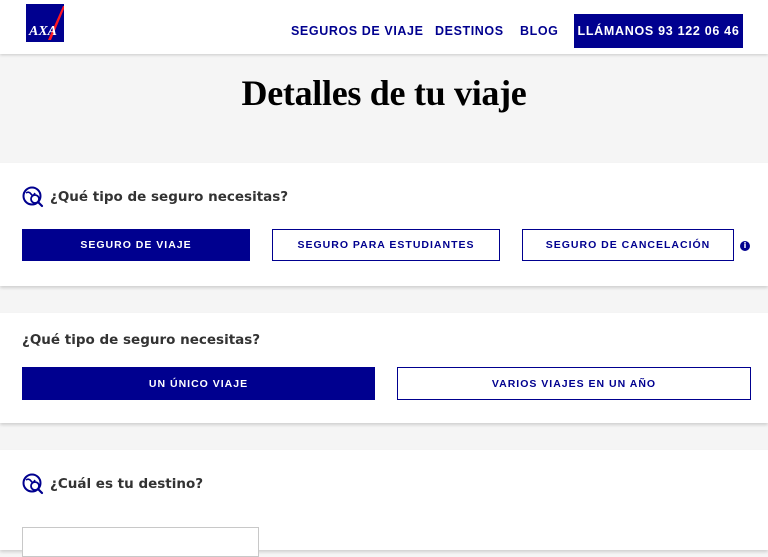  I want to click on axa-logo-icon: AXA, so click(45, 23).